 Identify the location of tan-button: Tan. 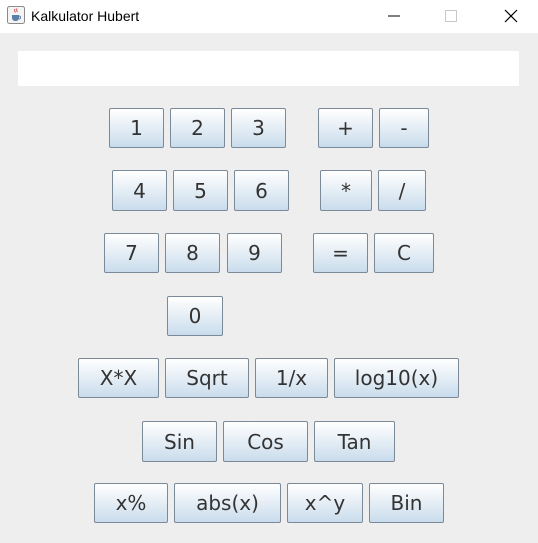
(354, 441).